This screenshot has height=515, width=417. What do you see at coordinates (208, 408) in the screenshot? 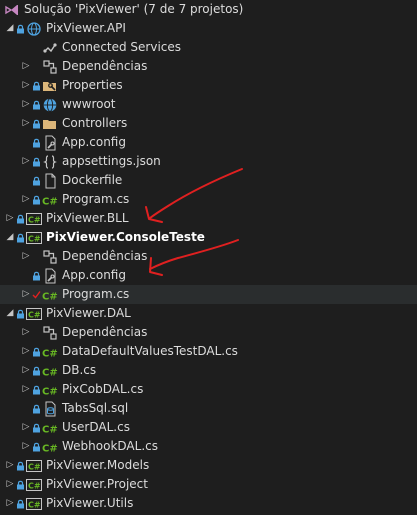
I see `tree-item: TabsSql.sql` at bounding box center [208, 408].